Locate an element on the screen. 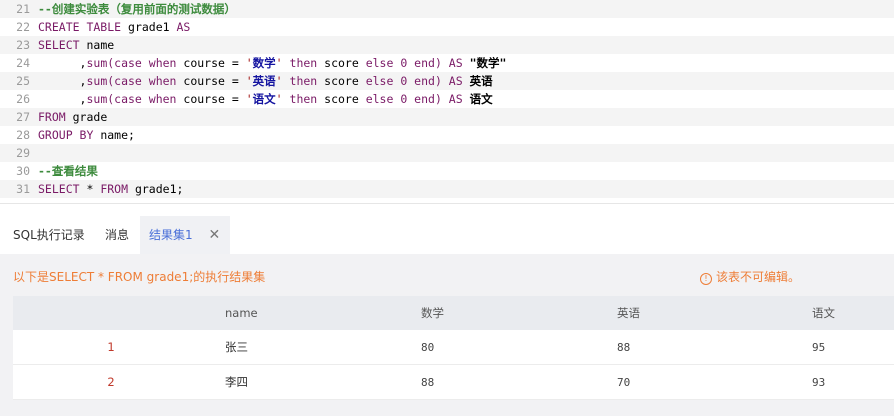 The height and width of the screenshot is (416, 894). tab-result-set-label: 结果集1 is located at coordinates (171, 235).